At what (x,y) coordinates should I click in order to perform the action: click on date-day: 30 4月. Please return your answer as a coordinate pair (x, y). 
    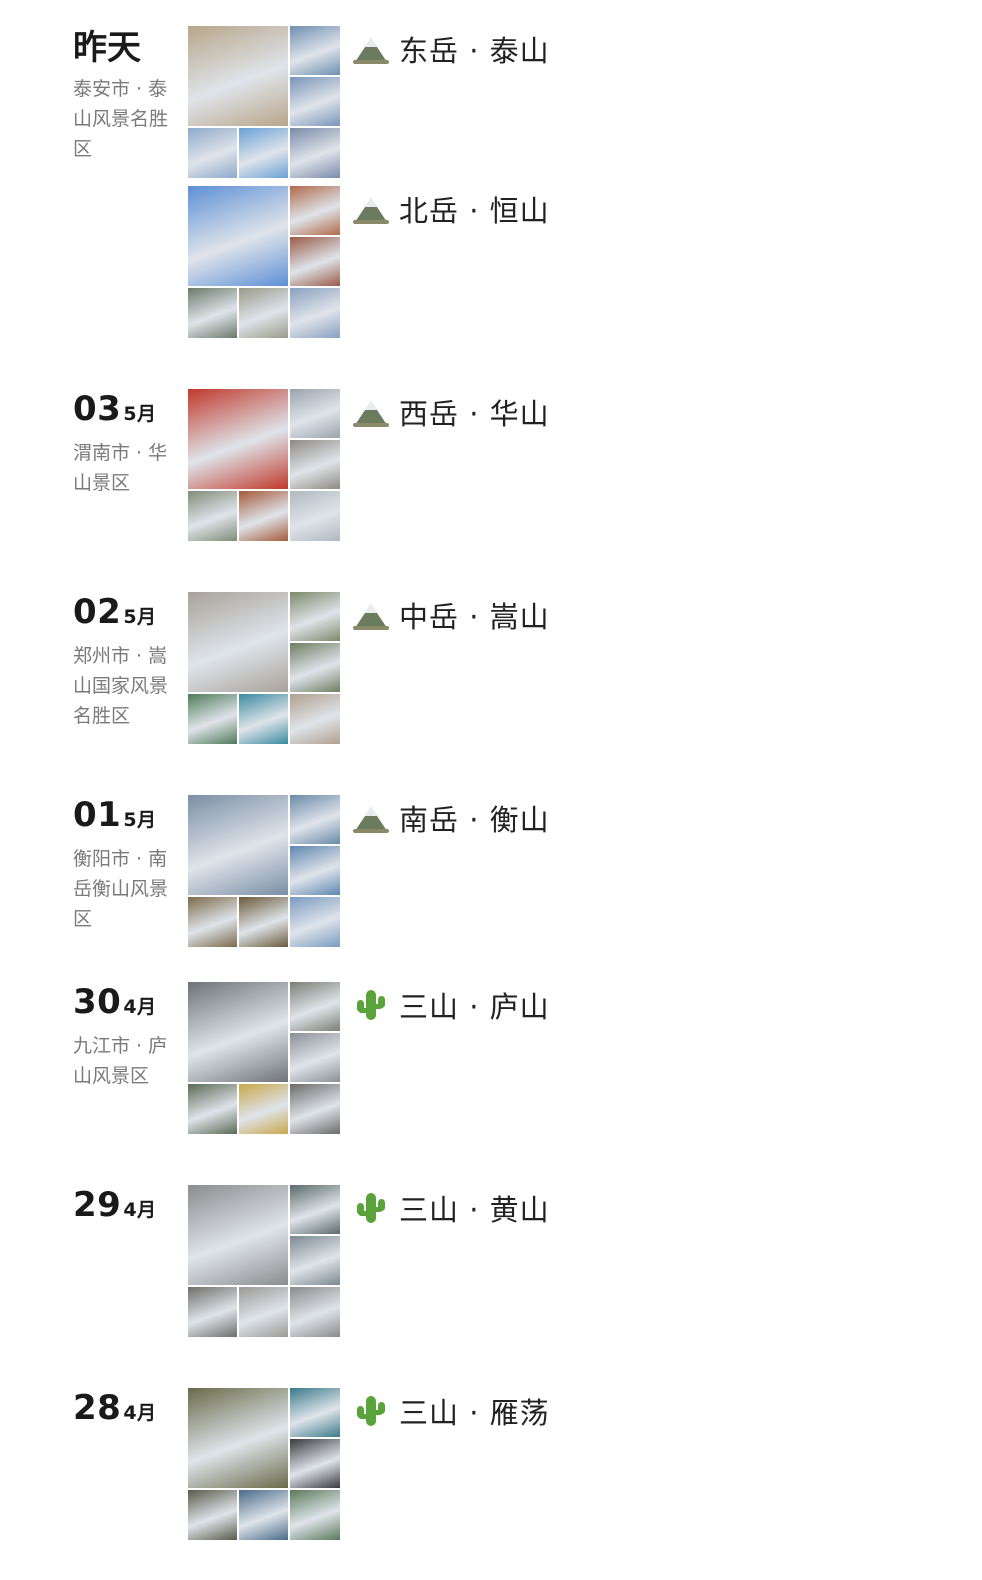
    Looking at the image, I should click on (128, 1004).